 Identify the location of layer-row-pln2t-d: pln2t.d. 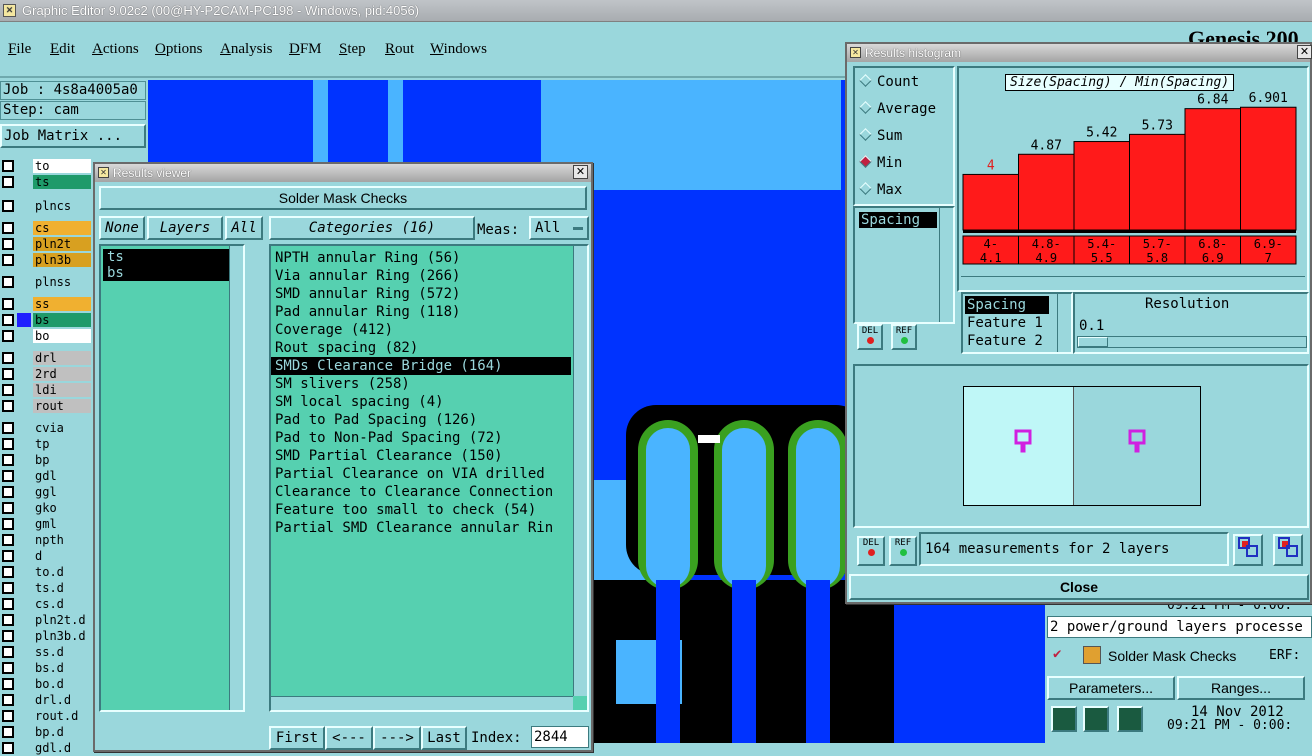
(46, 620).